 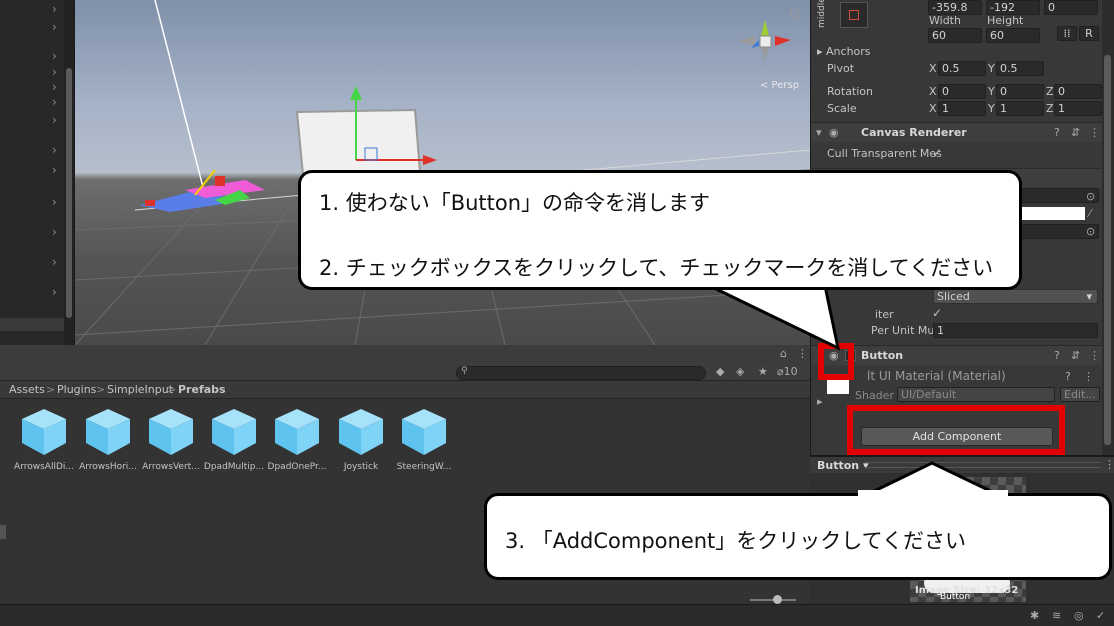 What do you see at coordinates (953, 296) in the screenshot?
I see `image-type-value: Sliced` at bounding box center [953, 296].